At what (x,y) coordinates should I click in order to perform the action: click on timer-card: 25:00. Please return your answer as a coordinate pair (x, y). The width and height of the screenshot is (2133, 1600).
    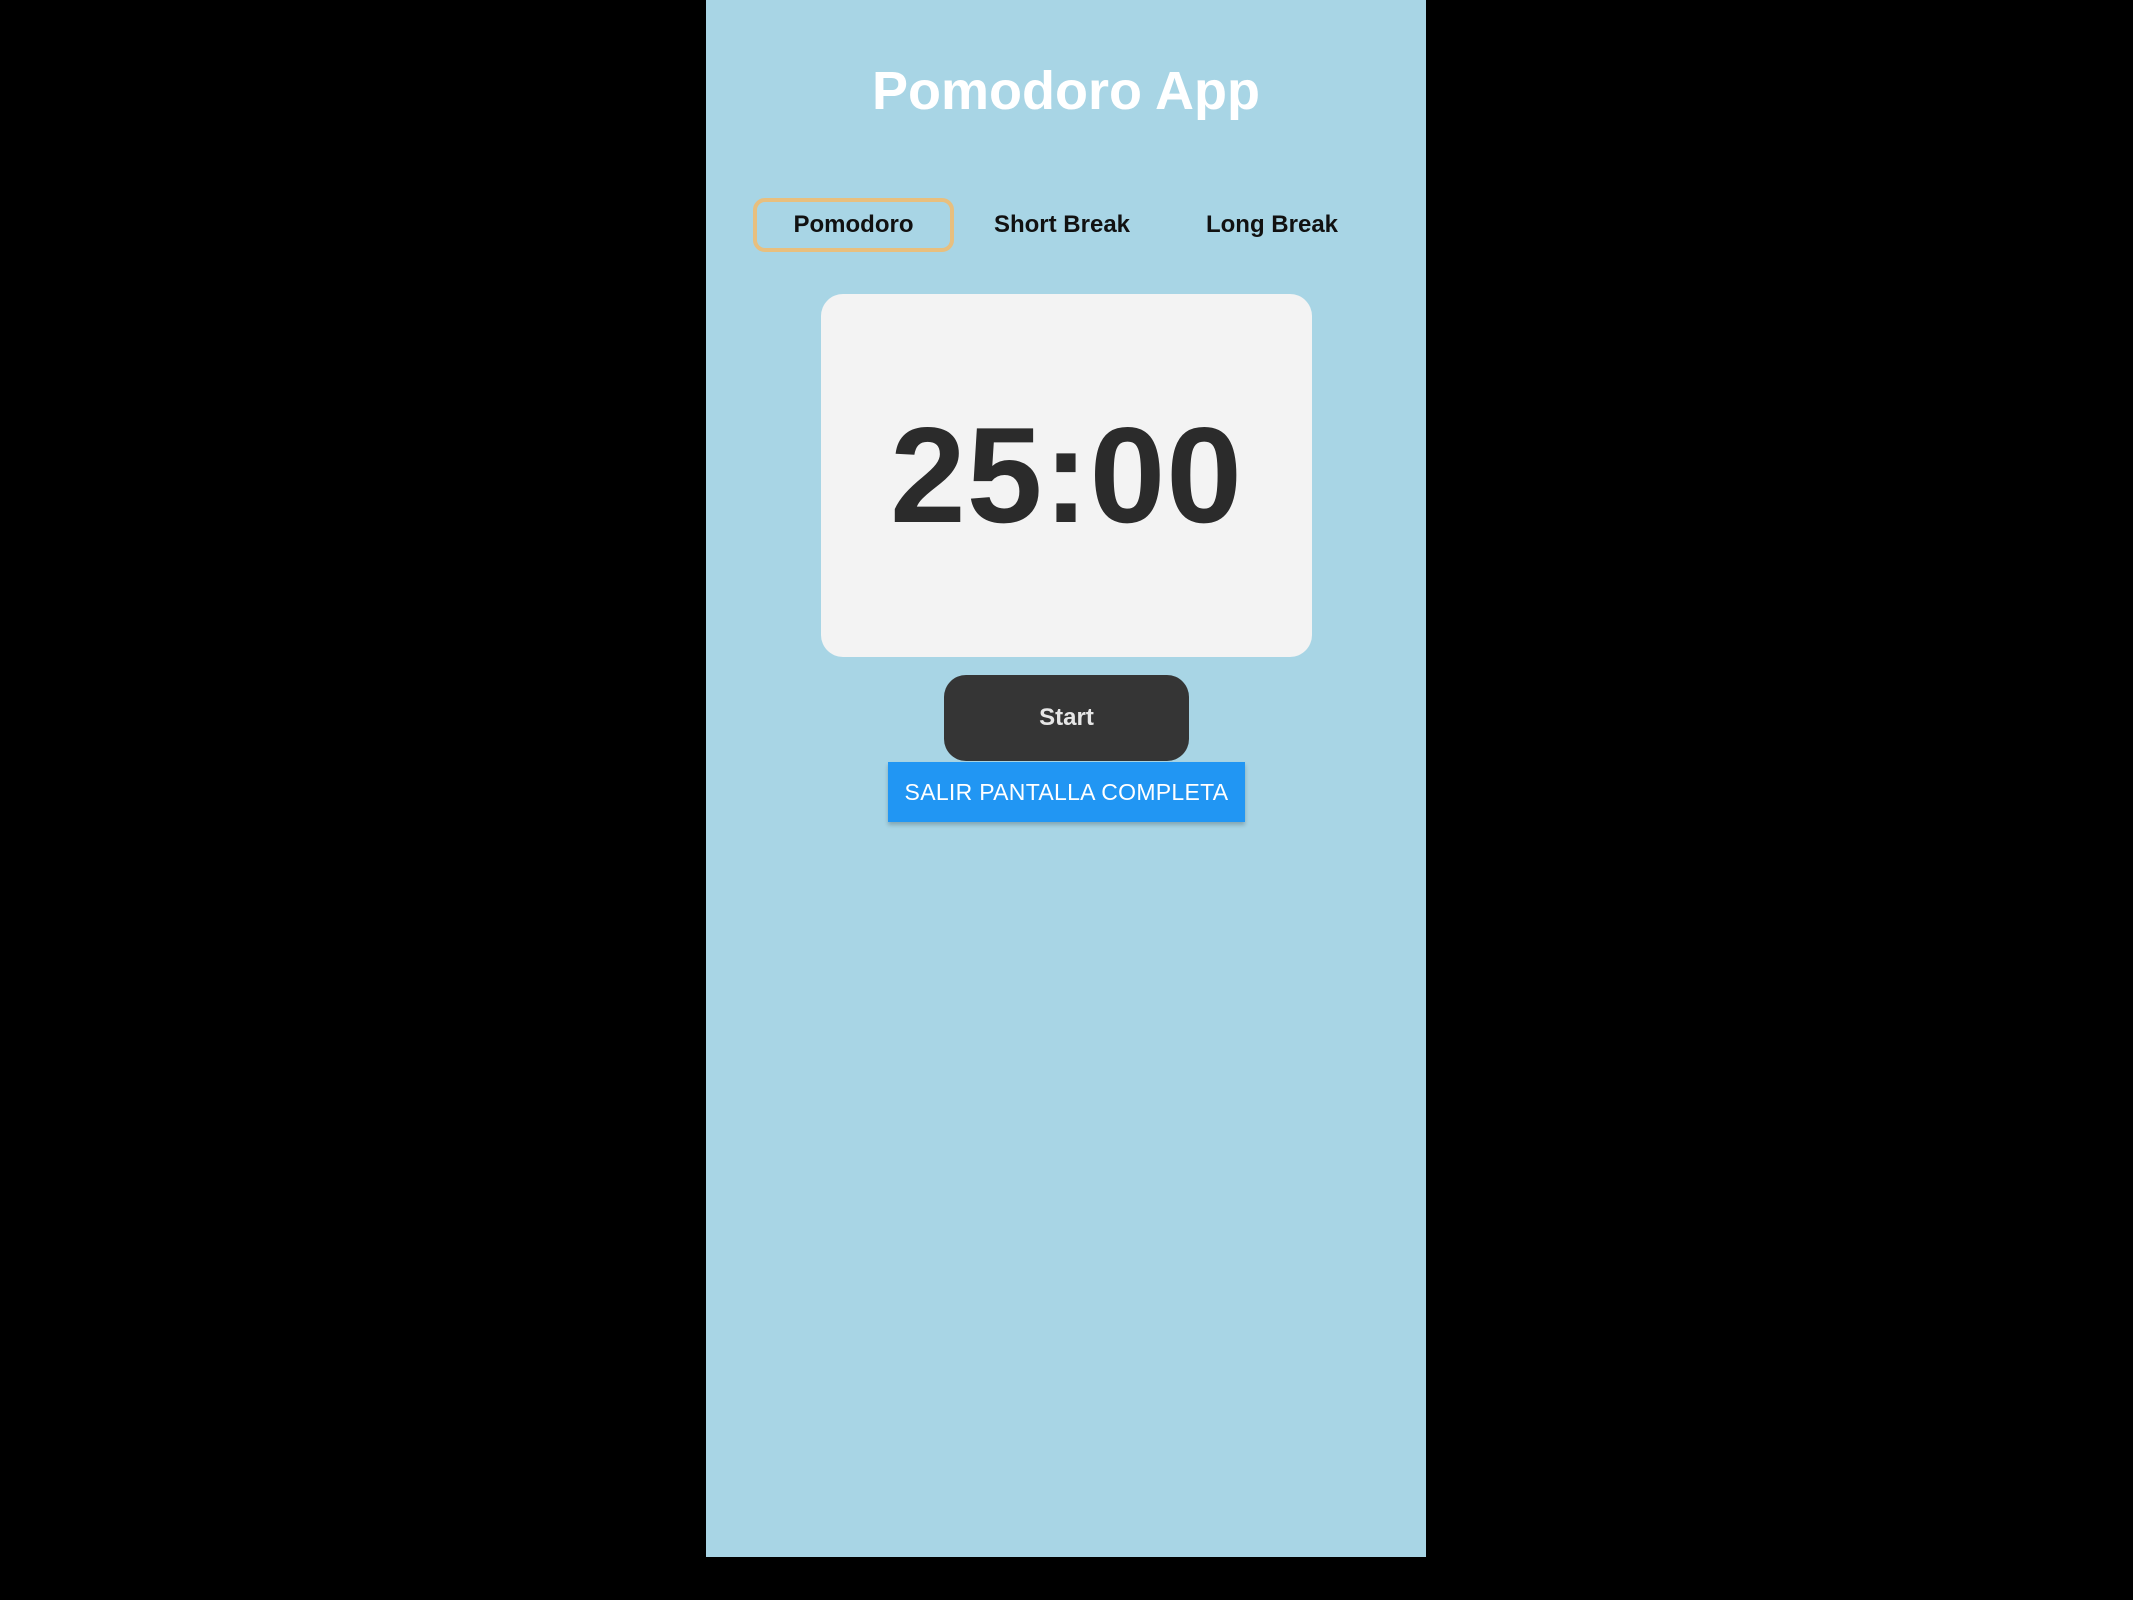
    Looking at the image, I should click on (1066, 475).